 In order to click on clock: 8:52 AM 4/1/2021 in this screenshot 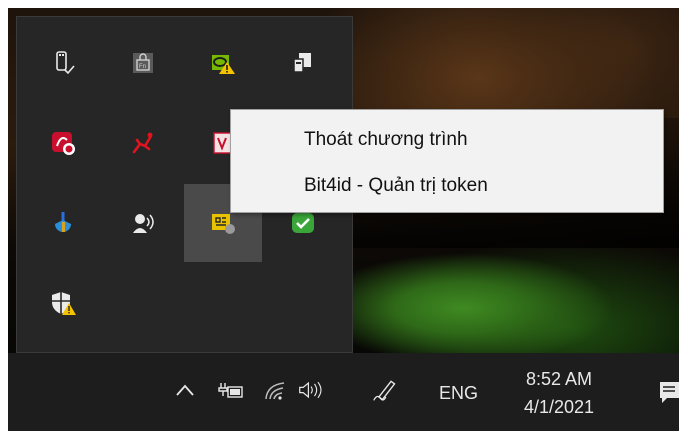, I will do `click(559, 393)`.